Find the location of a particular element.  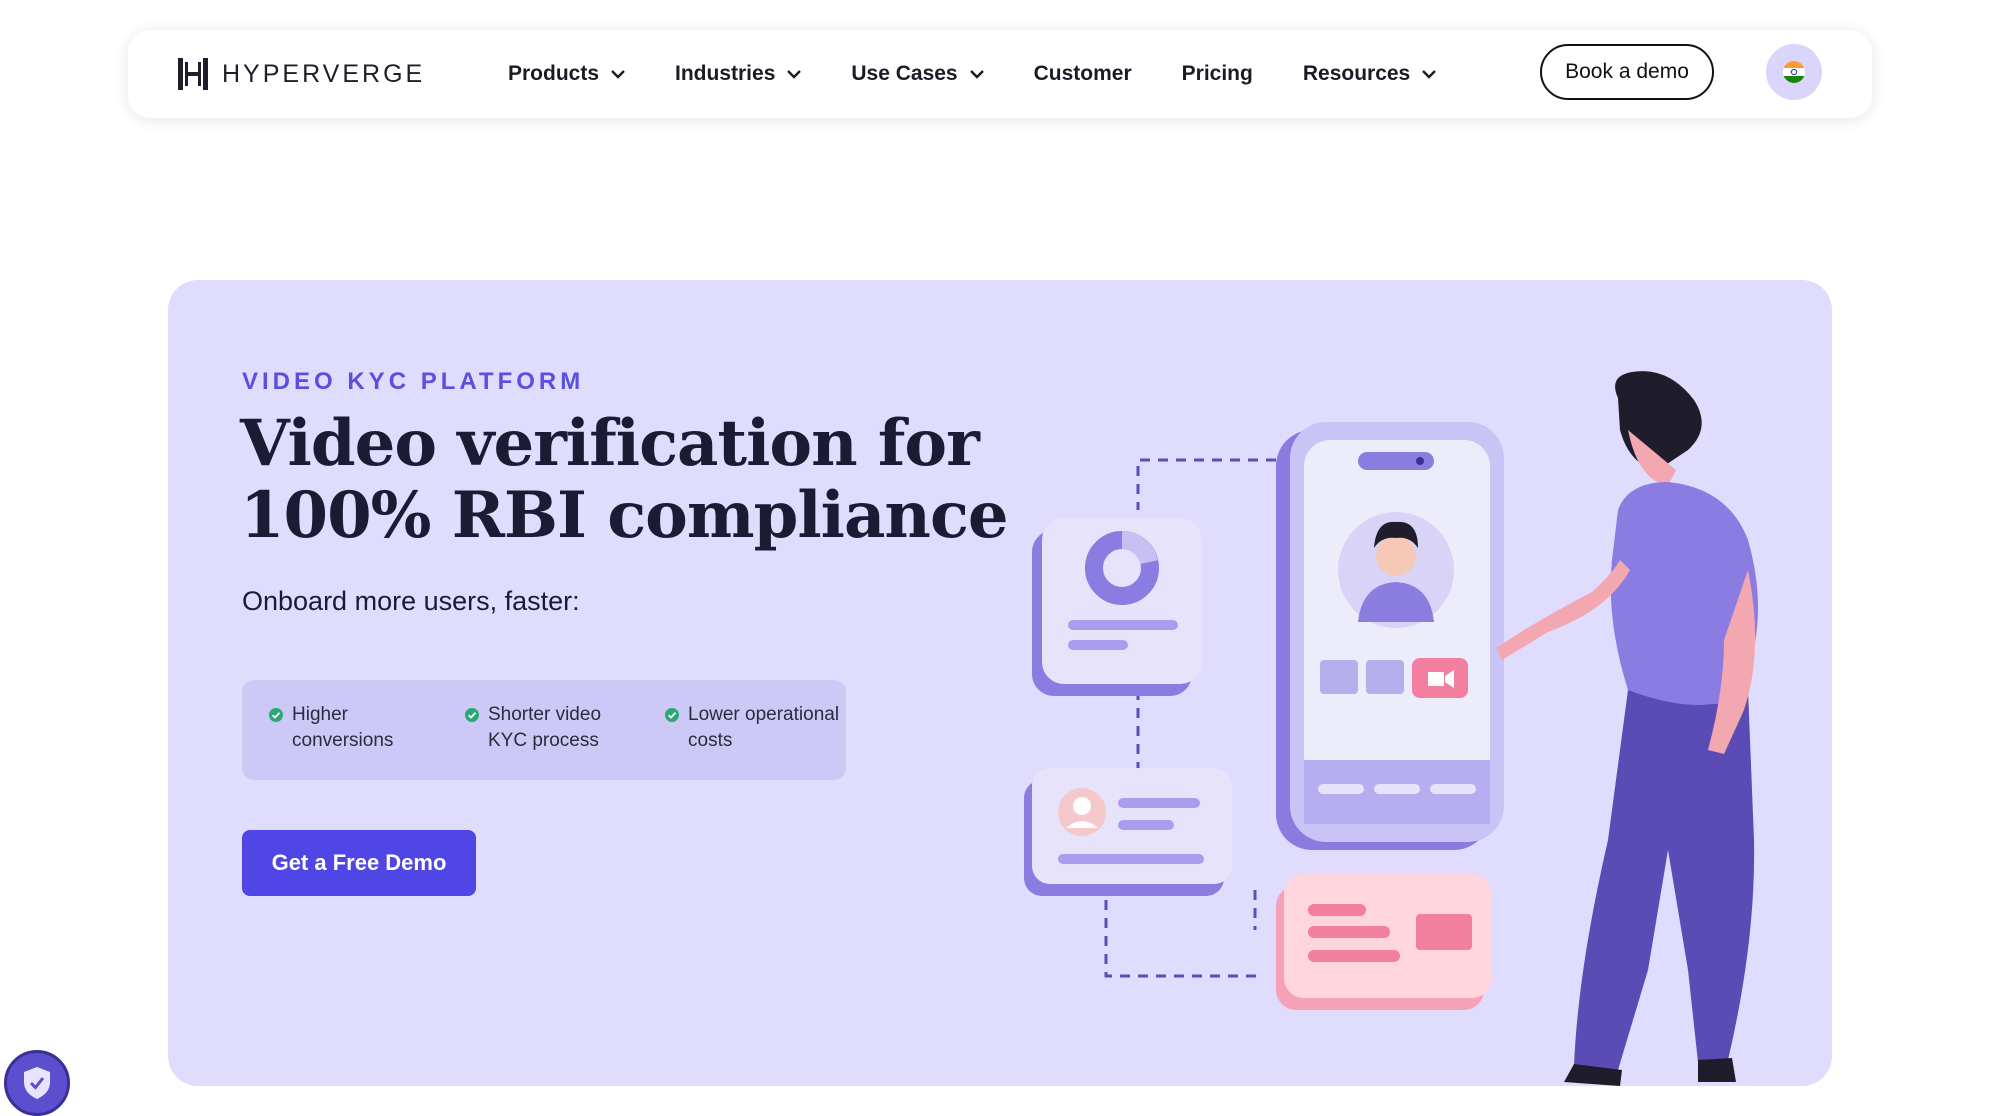

person-graphic is located at coordinates (1627, 728).